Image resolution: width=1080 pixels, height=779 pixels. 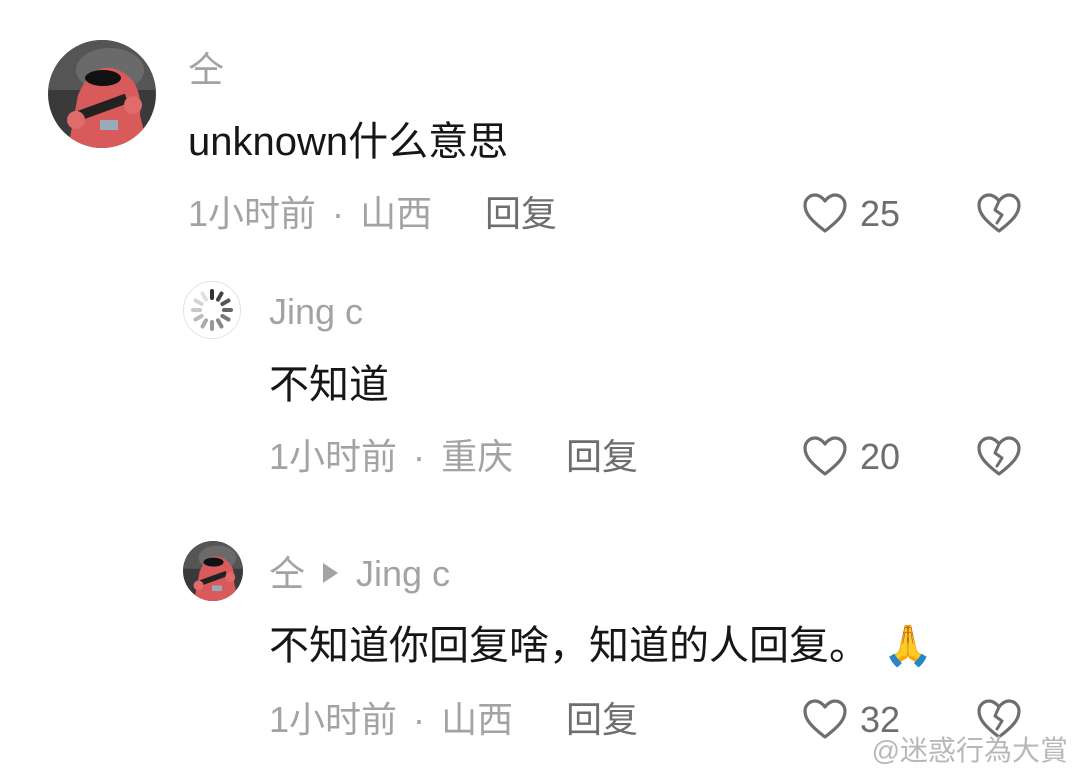 I want to click on comment-text-body: 不知道你回复啥，知道的人回复。, so click(x=569, y=646).